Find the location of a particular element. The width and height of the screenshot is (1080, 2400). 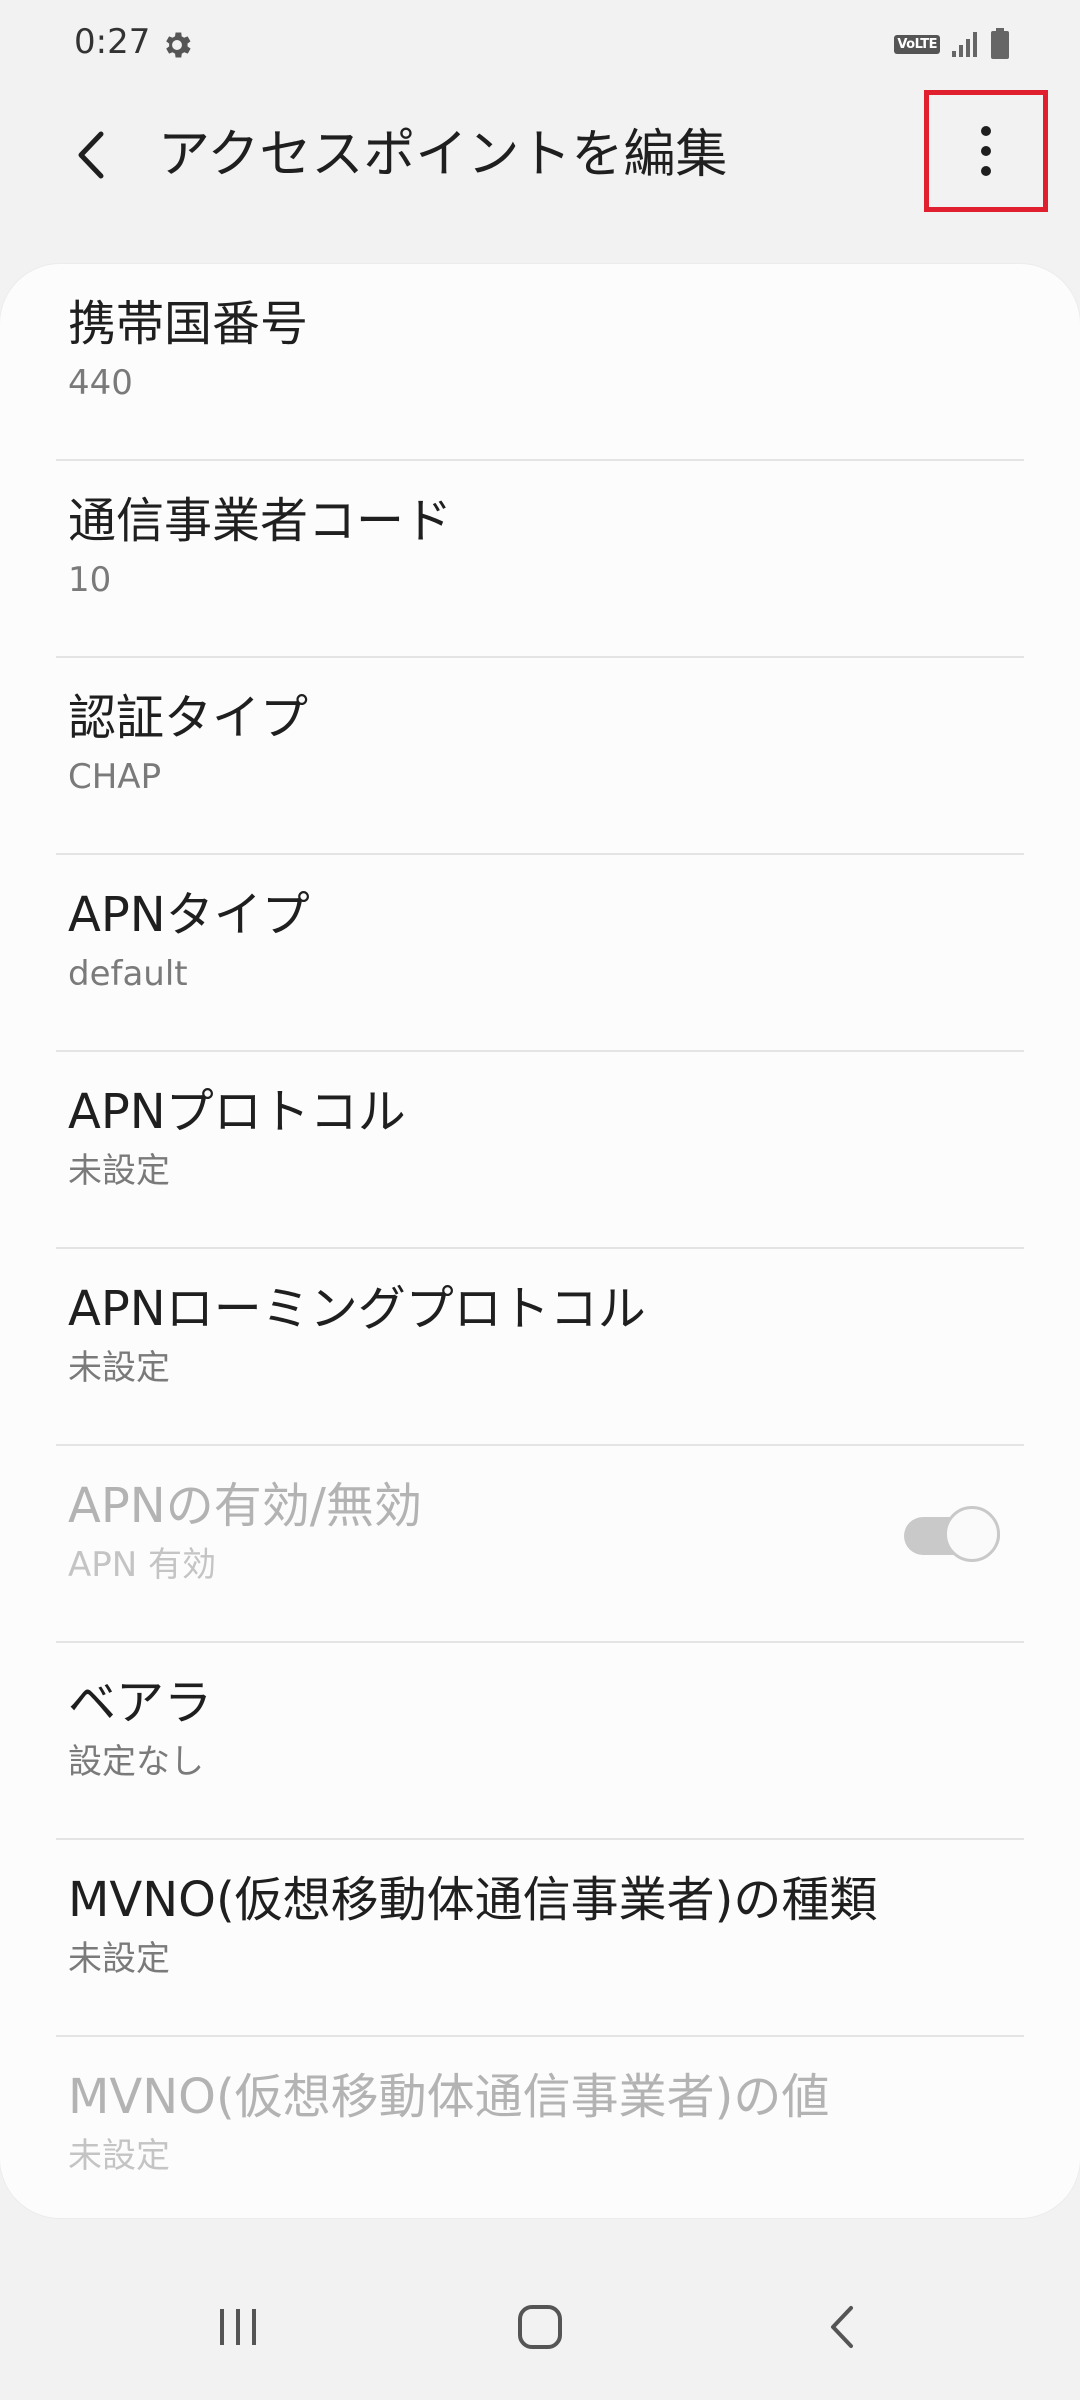

setting-row-mvno-value: MVNO(仮想移動体通信事業者)の値 未設定 is located at coordinates (540, 2127).